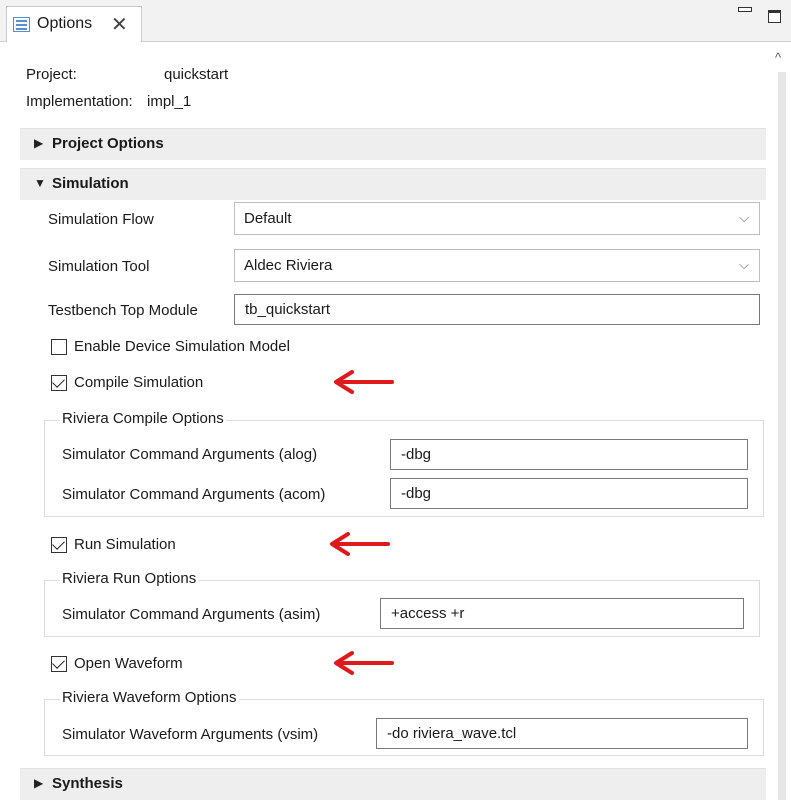 The width and height of the screenshot is (791, 800). Describe the element at coordinates (497, 265) in the screenshot. I see `simulation-tool-dropdown: Aldec Riviera ⌵` at that location.